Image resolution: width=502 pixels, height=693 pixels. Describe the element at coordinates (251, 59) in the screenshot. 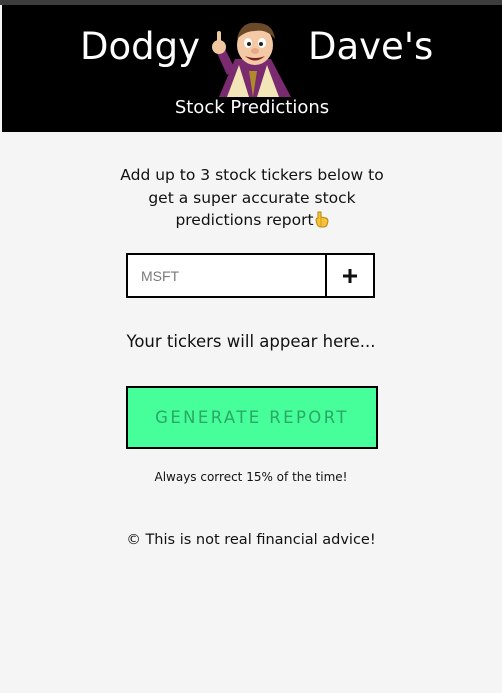

I see `mascot-icon` at that location.